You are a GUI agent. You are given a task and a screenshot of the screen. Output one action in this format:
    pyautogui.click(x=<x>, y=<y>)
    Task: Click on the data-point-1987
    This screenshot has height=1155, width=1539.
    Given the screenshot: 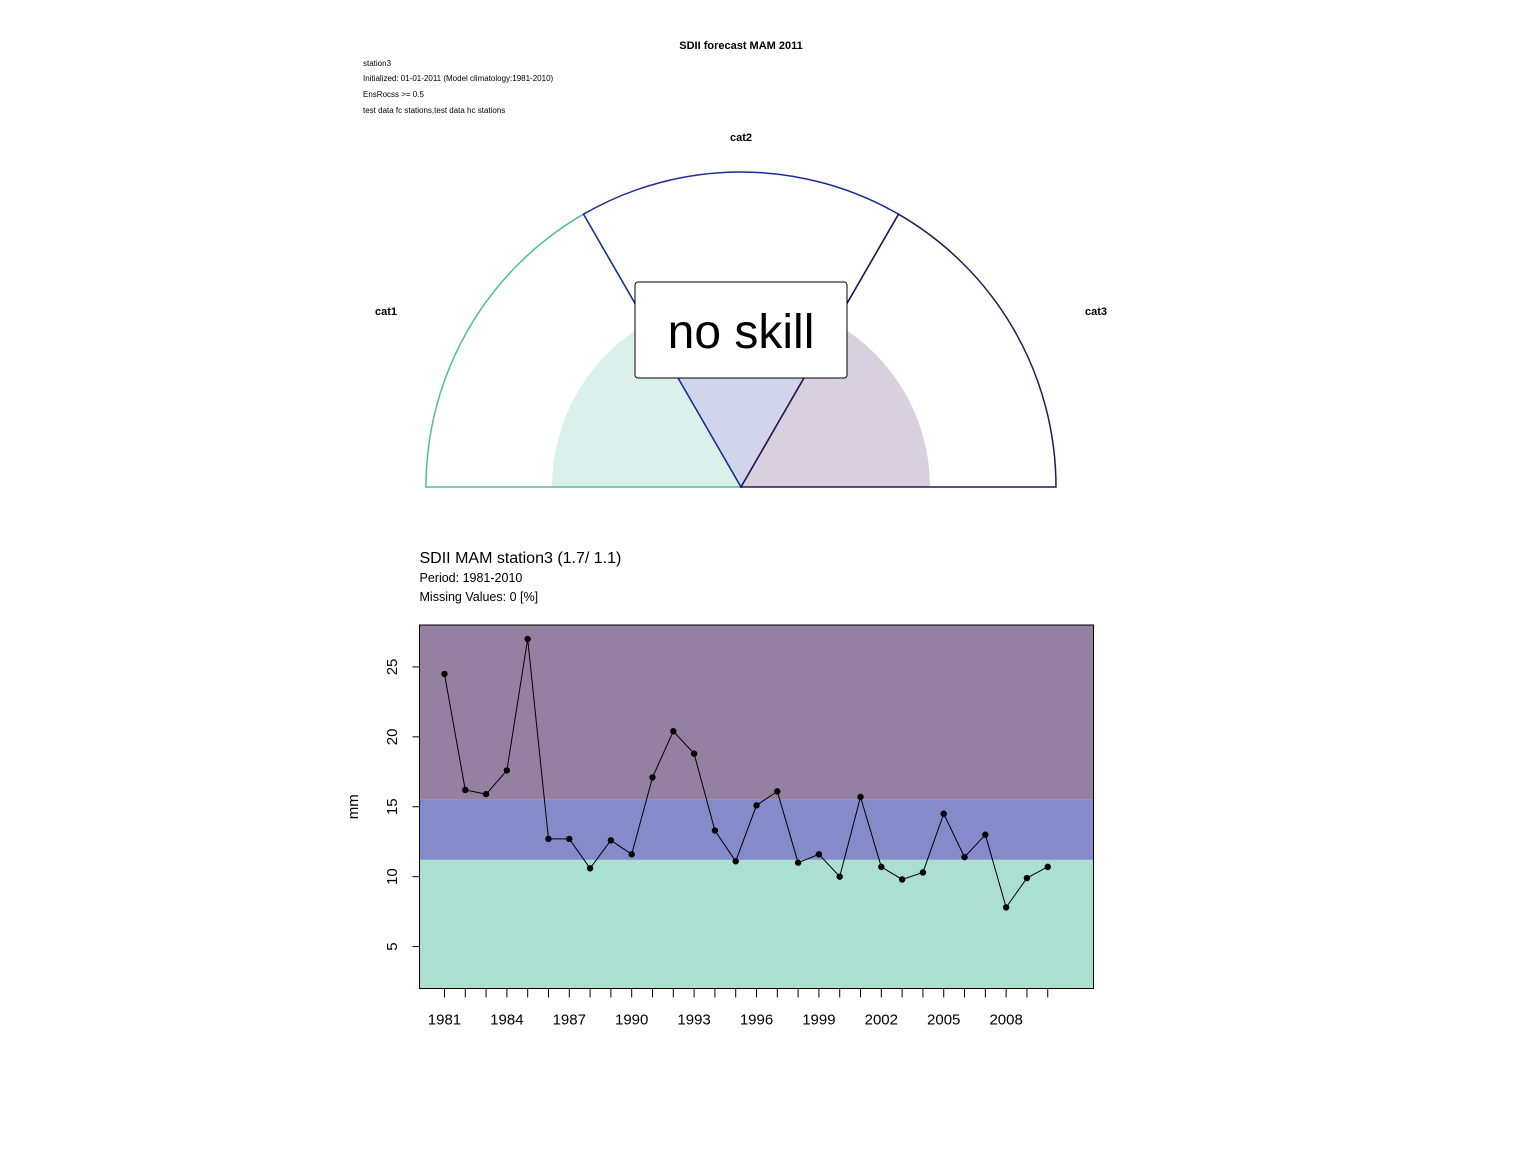 What is the action you would take?
    pyautogui.click(x=569, y=839)
    